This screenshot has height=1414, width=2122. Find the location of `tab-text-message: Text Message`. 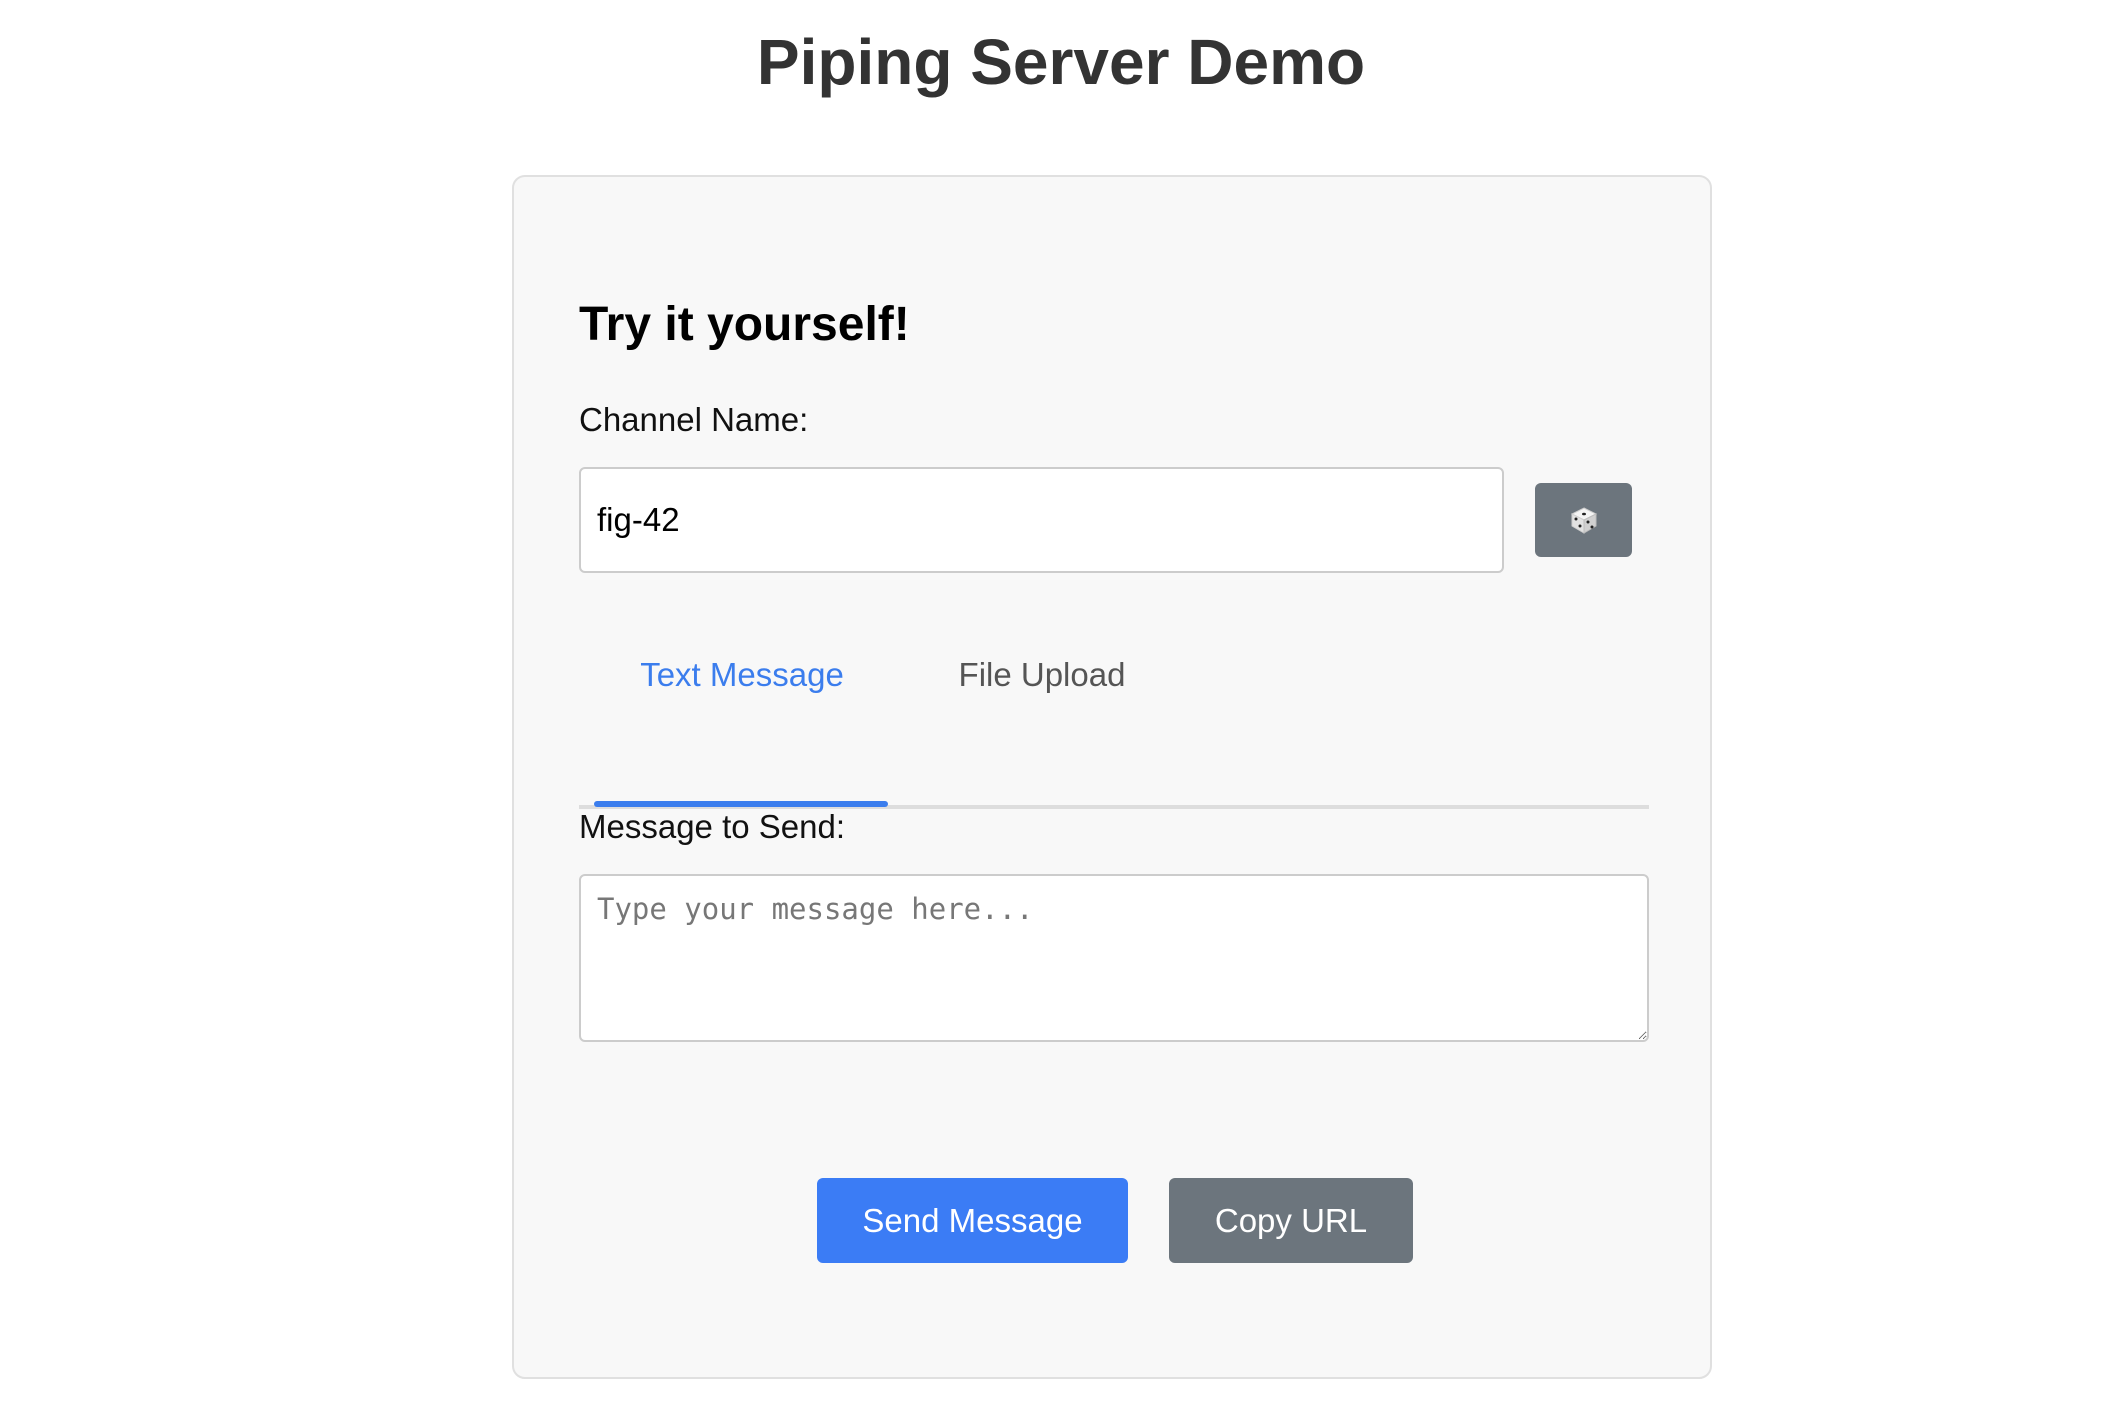

tab-text-message: Text Message is located at coordinates (742, 675).